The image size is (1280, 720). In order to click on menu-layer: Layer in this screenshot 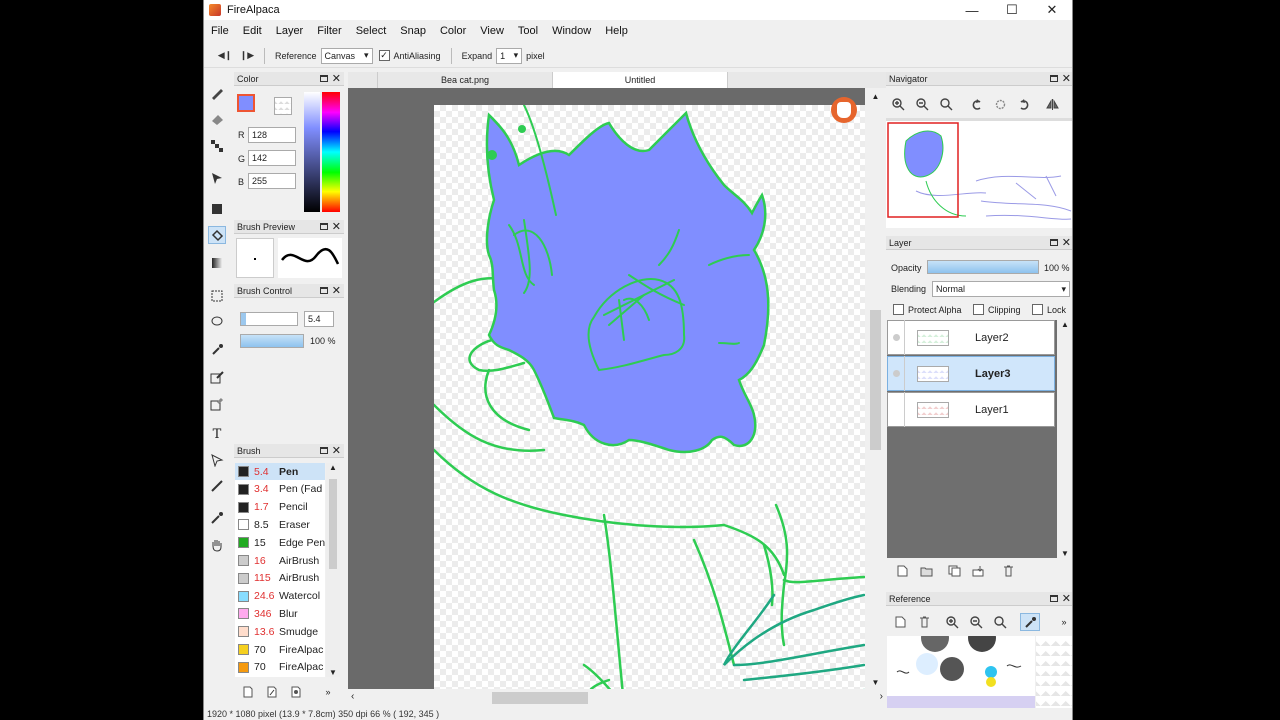, I will do `click(290, 31)`.